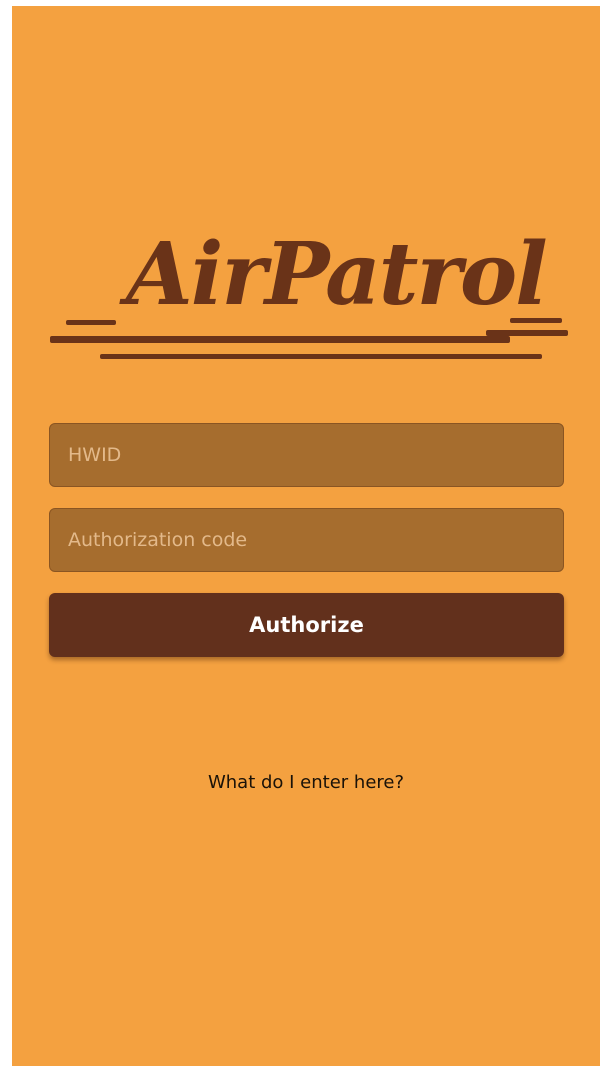 This screenshot has height=1071, width=602. Describe the element at coordinates (306, 782) in the screenshot. I see `help-link: What do I enter here?` at that location.